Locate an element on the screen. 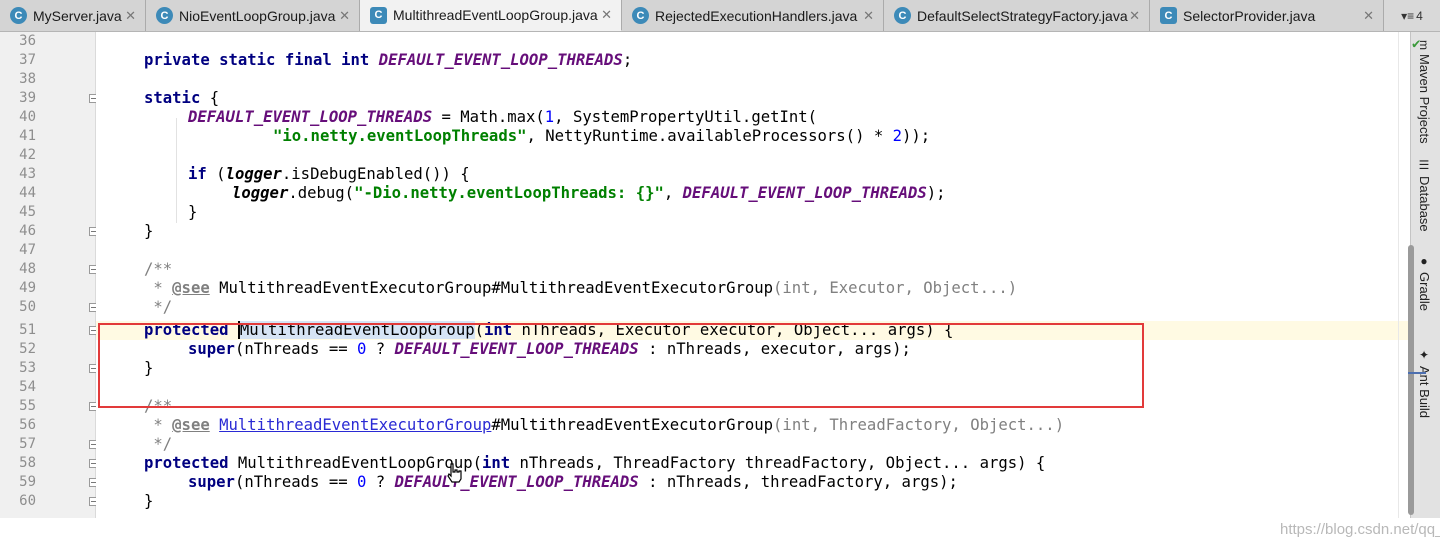  keyword: super is located at coordinates (211, 482).